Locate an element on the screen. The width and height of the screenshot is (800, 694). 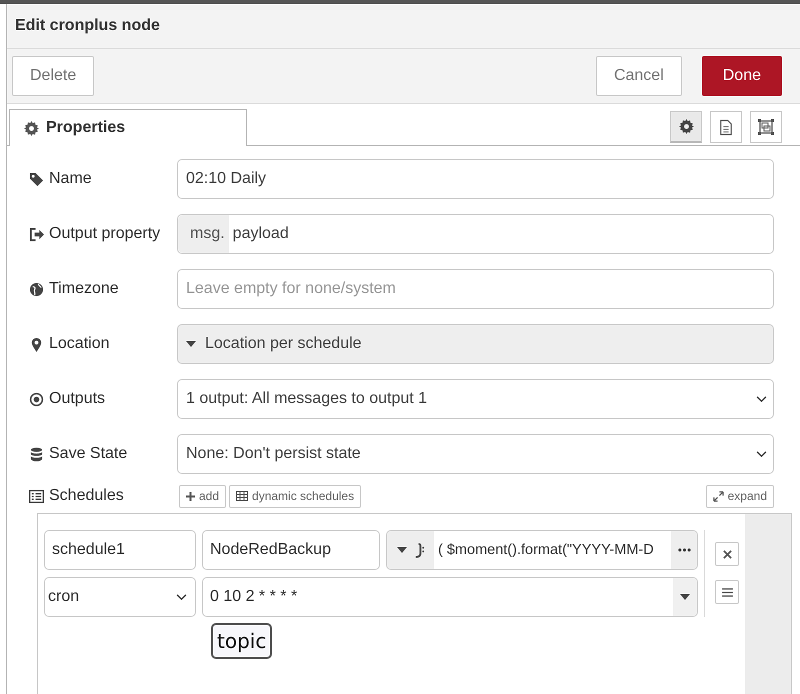
remove-button is located at coordinates (727, 554).